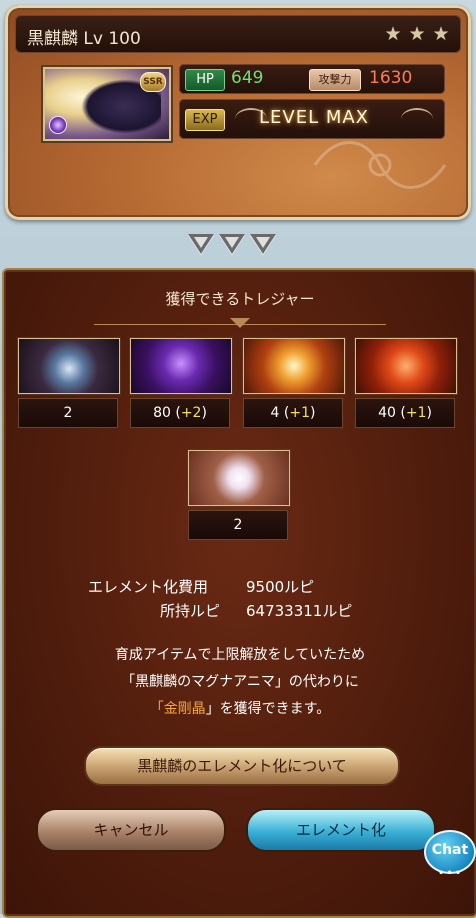 This screenshot has width=476, height=918. What do you see at coordinates (131, 830) in the screenshot?
I see `cancel-button: キャンセル` at bounding box center [131, 830].